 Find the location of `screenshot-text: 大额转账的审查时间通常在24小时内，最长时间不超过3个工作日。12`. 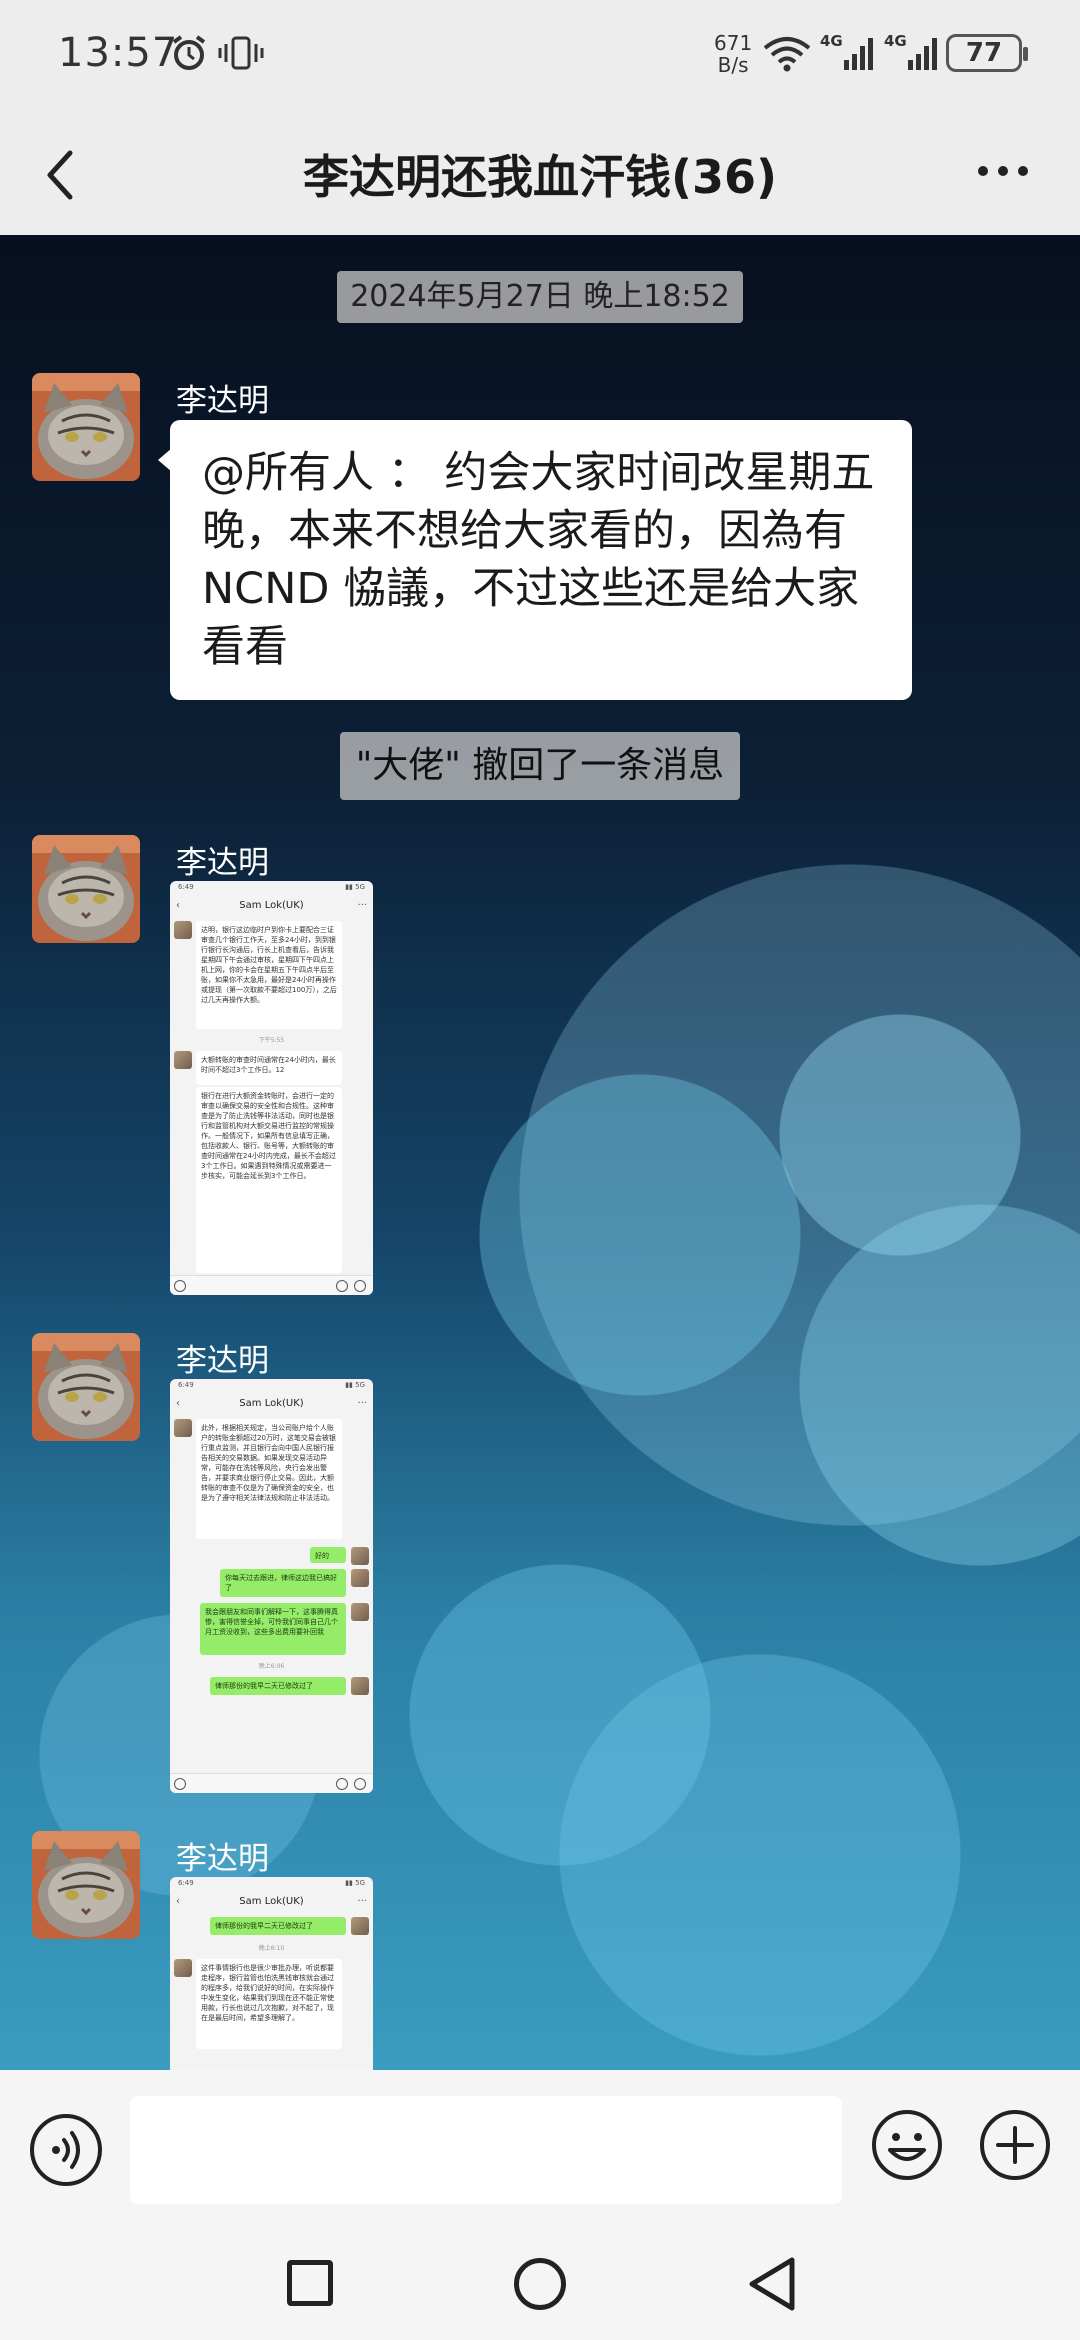

screenshot-text: 大额转账的审查时间通常在24小时内，最长时间不超过3个工作日。12 is located at coordinates (269, 1068).